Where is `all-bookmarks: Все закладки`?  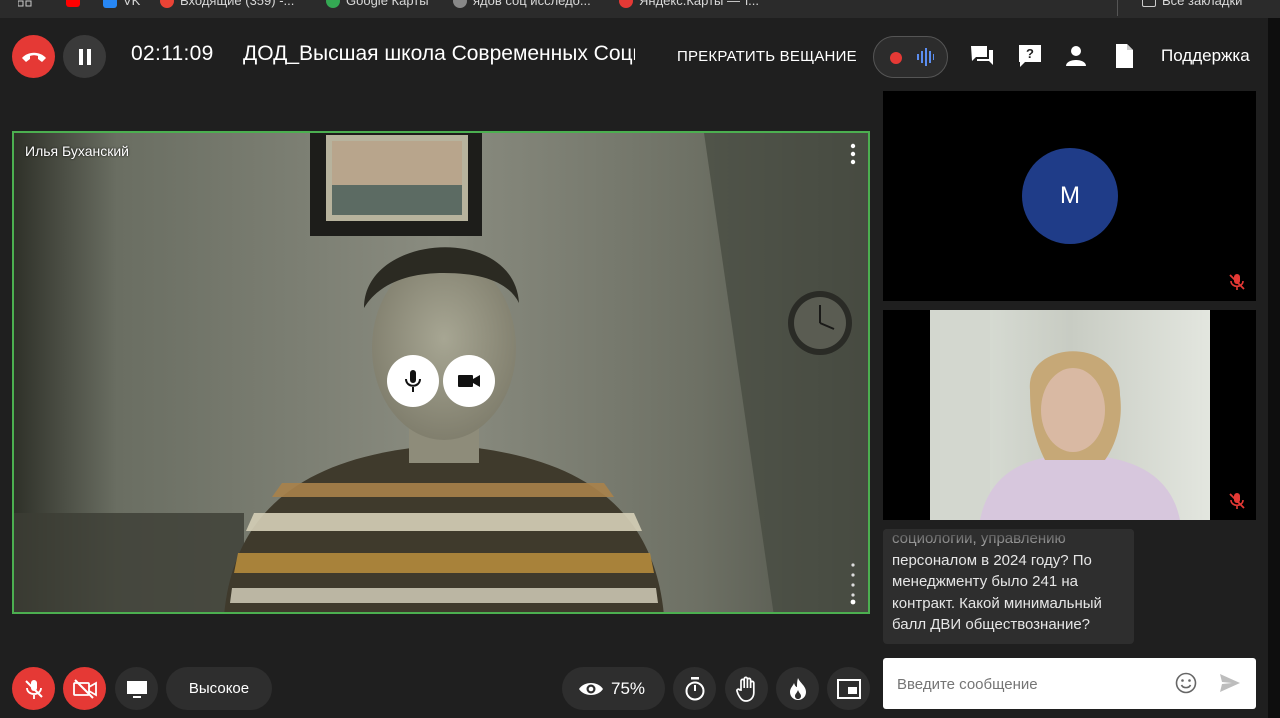 all-bookmarks: Все закладки is located at coordinates (1192, 4).